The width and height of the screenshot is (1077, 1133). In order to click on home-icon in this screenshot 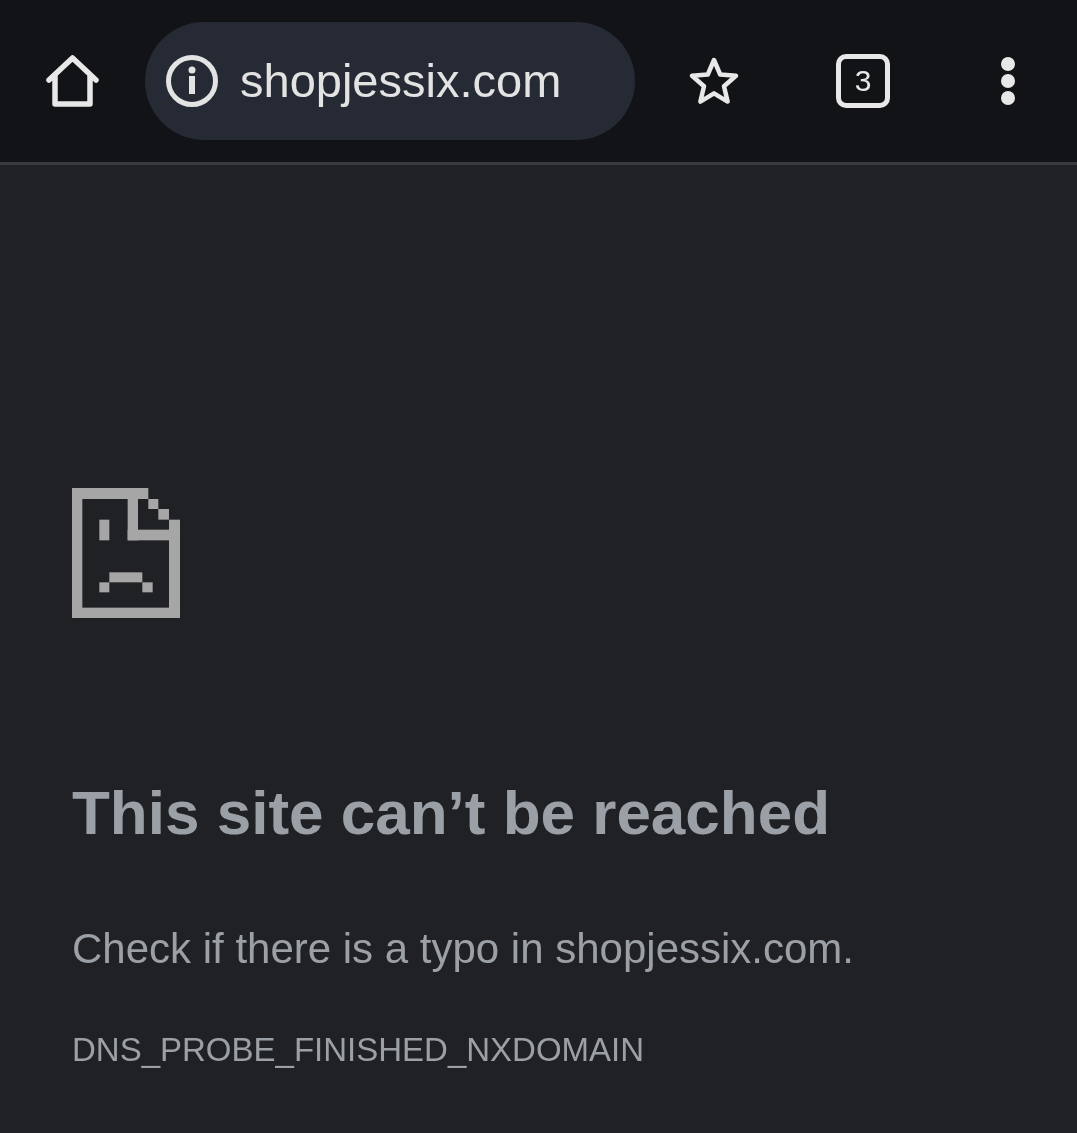, I will do `click(72, 81)`.